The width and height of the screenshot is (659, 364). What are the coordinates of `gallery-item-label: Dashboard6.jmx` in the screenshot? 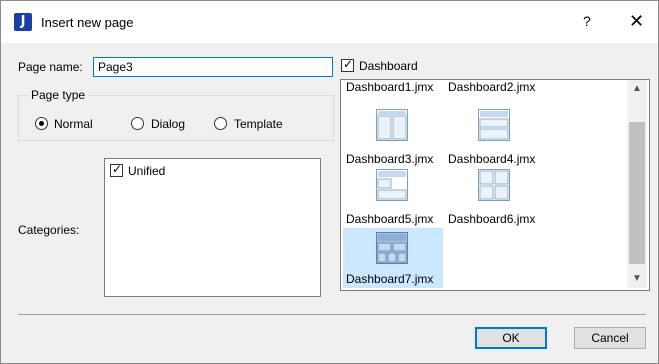 It's located at (497, 219).